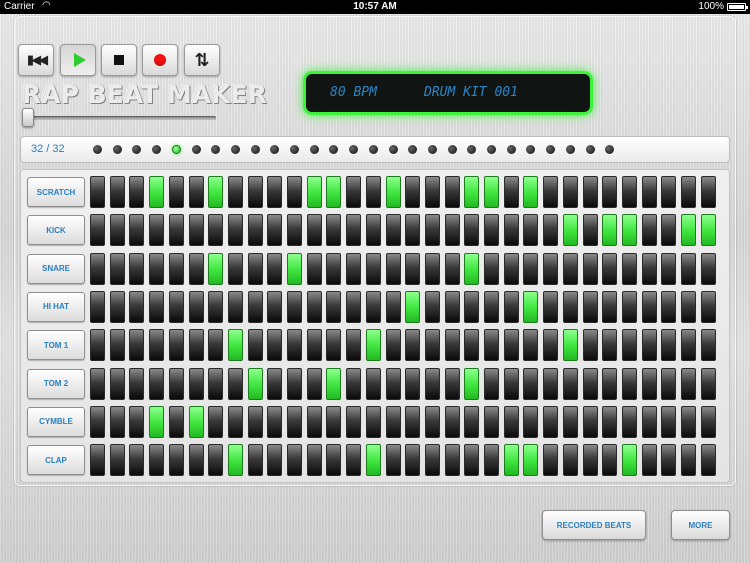 The width and height of the screenshot is (750, 563). Describe the element at coordinates (36, 60) in the screenshot. I see `rewind-button: ▮◀◀` at that location.